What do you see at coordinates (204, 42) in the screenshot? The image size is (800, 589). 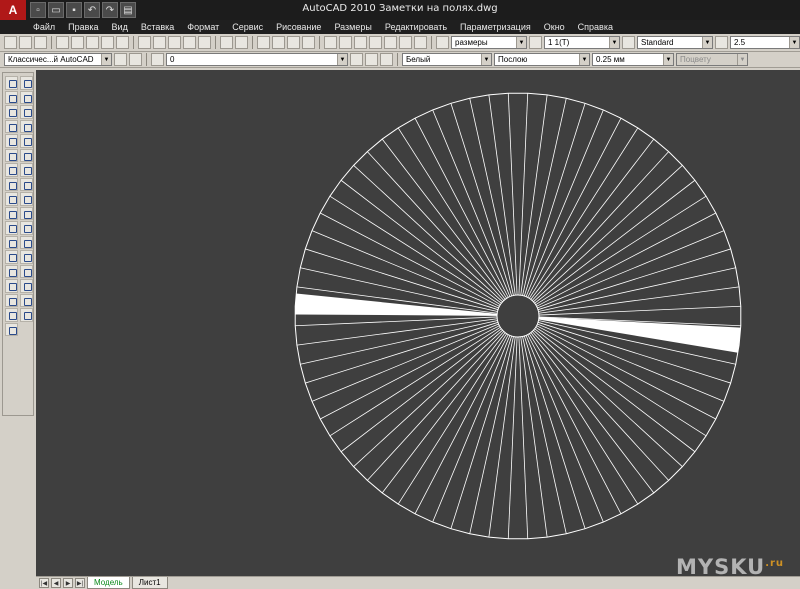 I see `block-editor-button` at bounding box center [204, 42].